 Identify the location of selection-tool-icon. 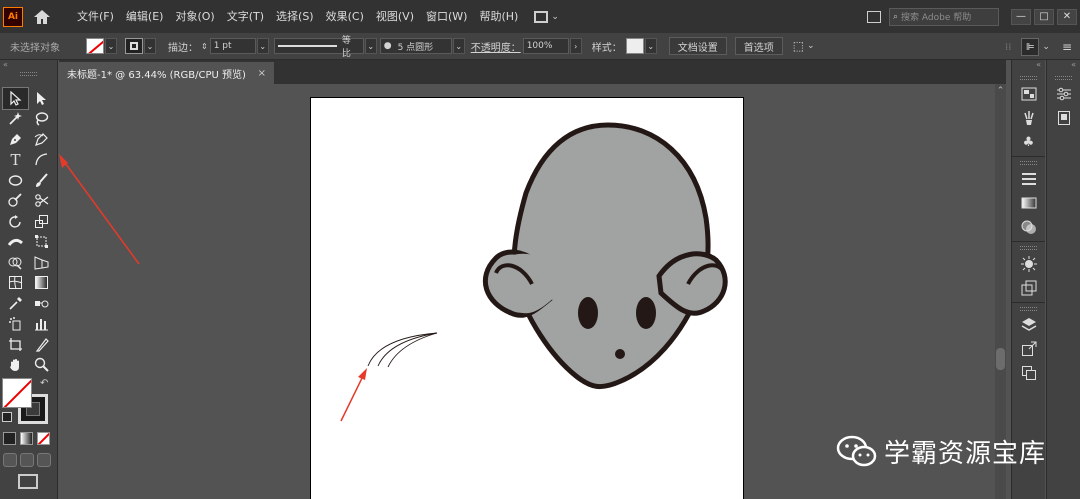
(15, 98).